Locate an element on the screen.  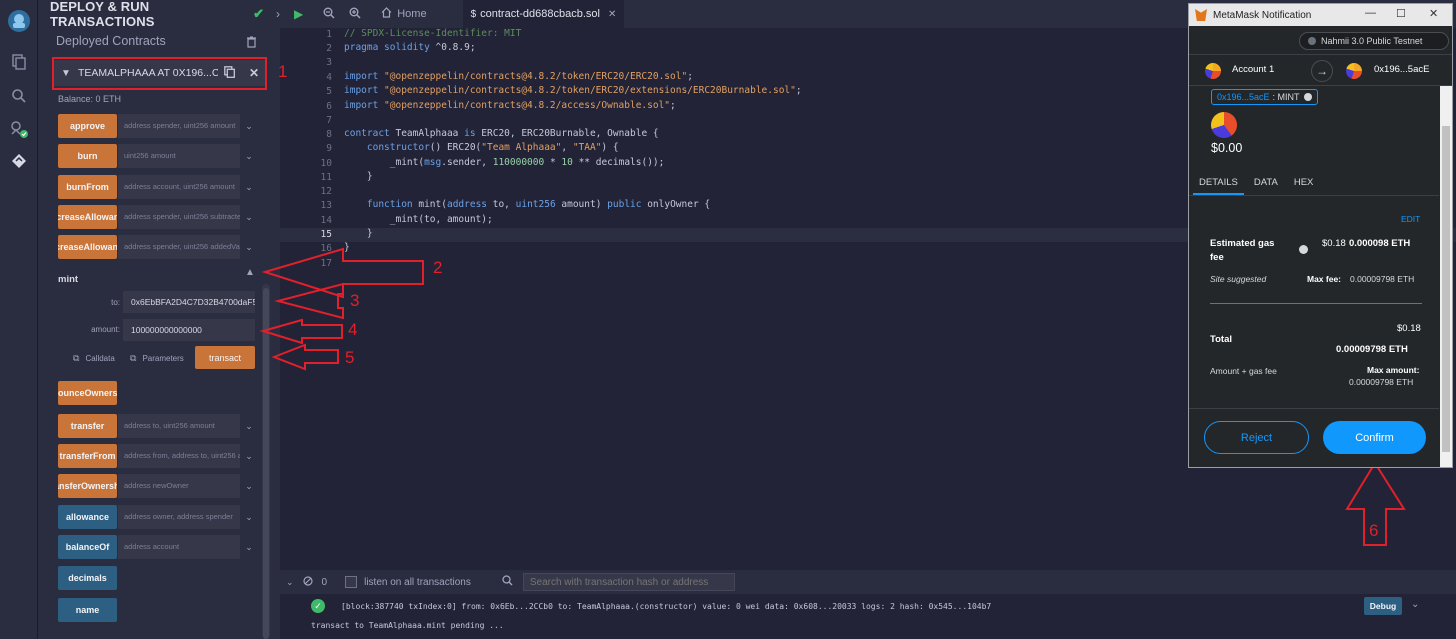
annotation-number-2: 2 is located at coordinates (438, 267).